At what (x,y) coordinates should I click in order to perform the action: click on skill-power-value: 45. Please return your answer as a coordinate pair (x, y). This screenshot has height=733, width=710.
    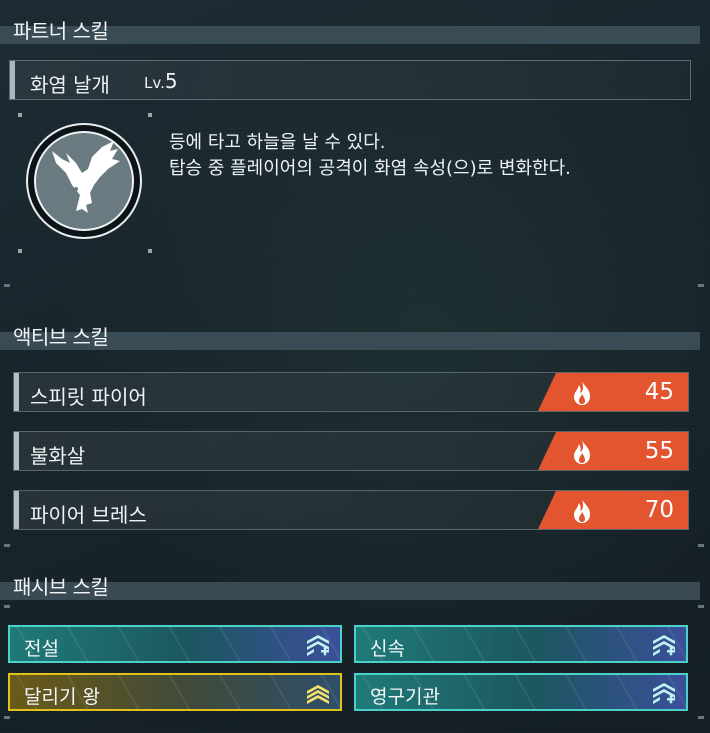
    Looking at the image, I should click on (659, 392).